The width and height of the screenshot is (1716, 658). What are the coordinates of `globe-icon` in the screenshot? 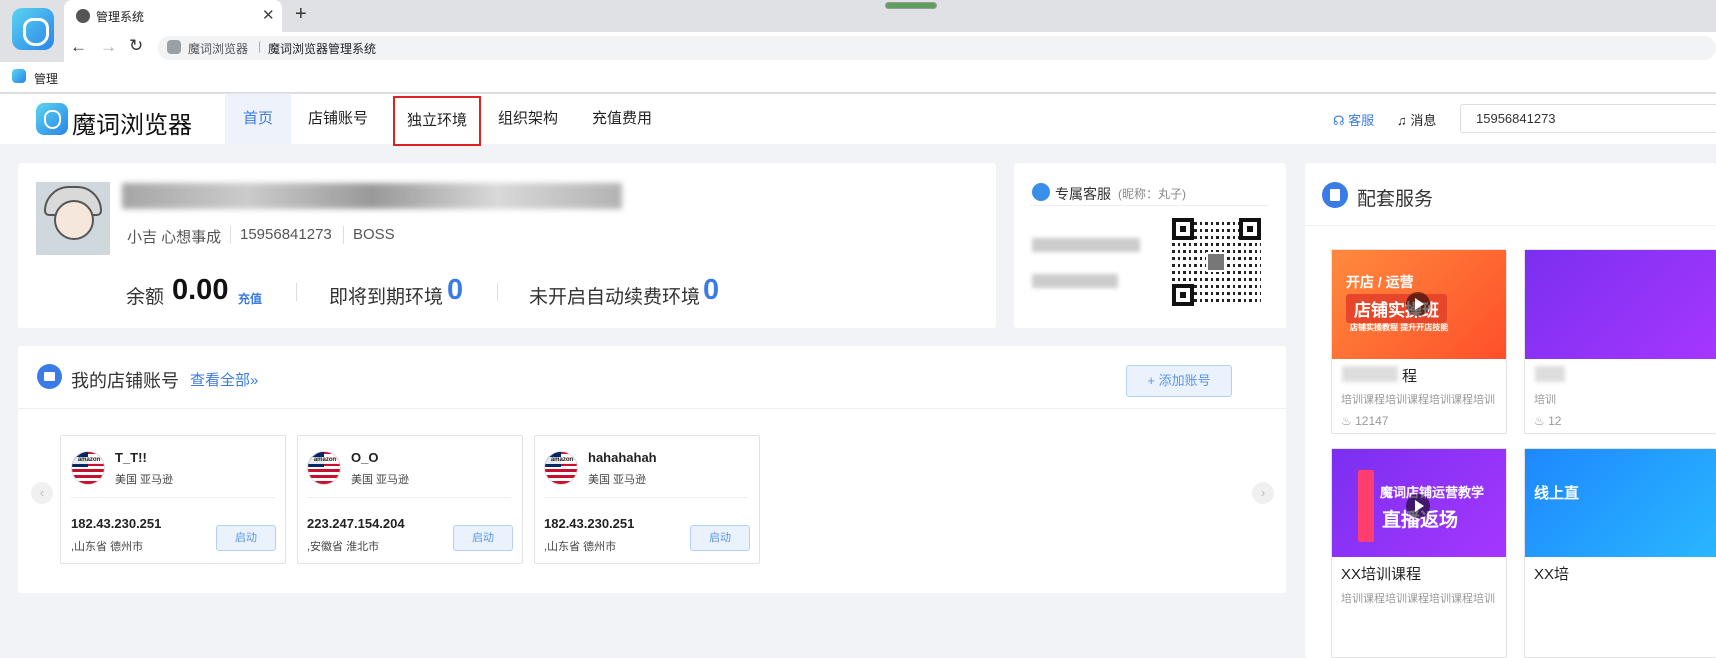 It's located at (83, 16).